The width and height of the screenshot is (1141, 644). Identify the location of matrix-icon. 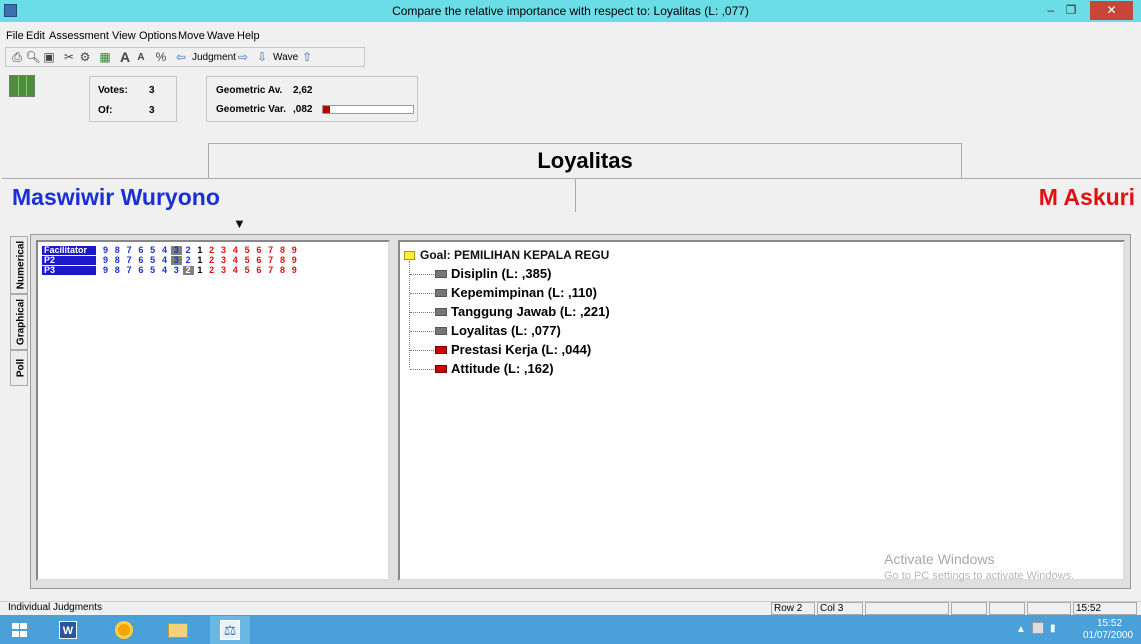
(22, 86).